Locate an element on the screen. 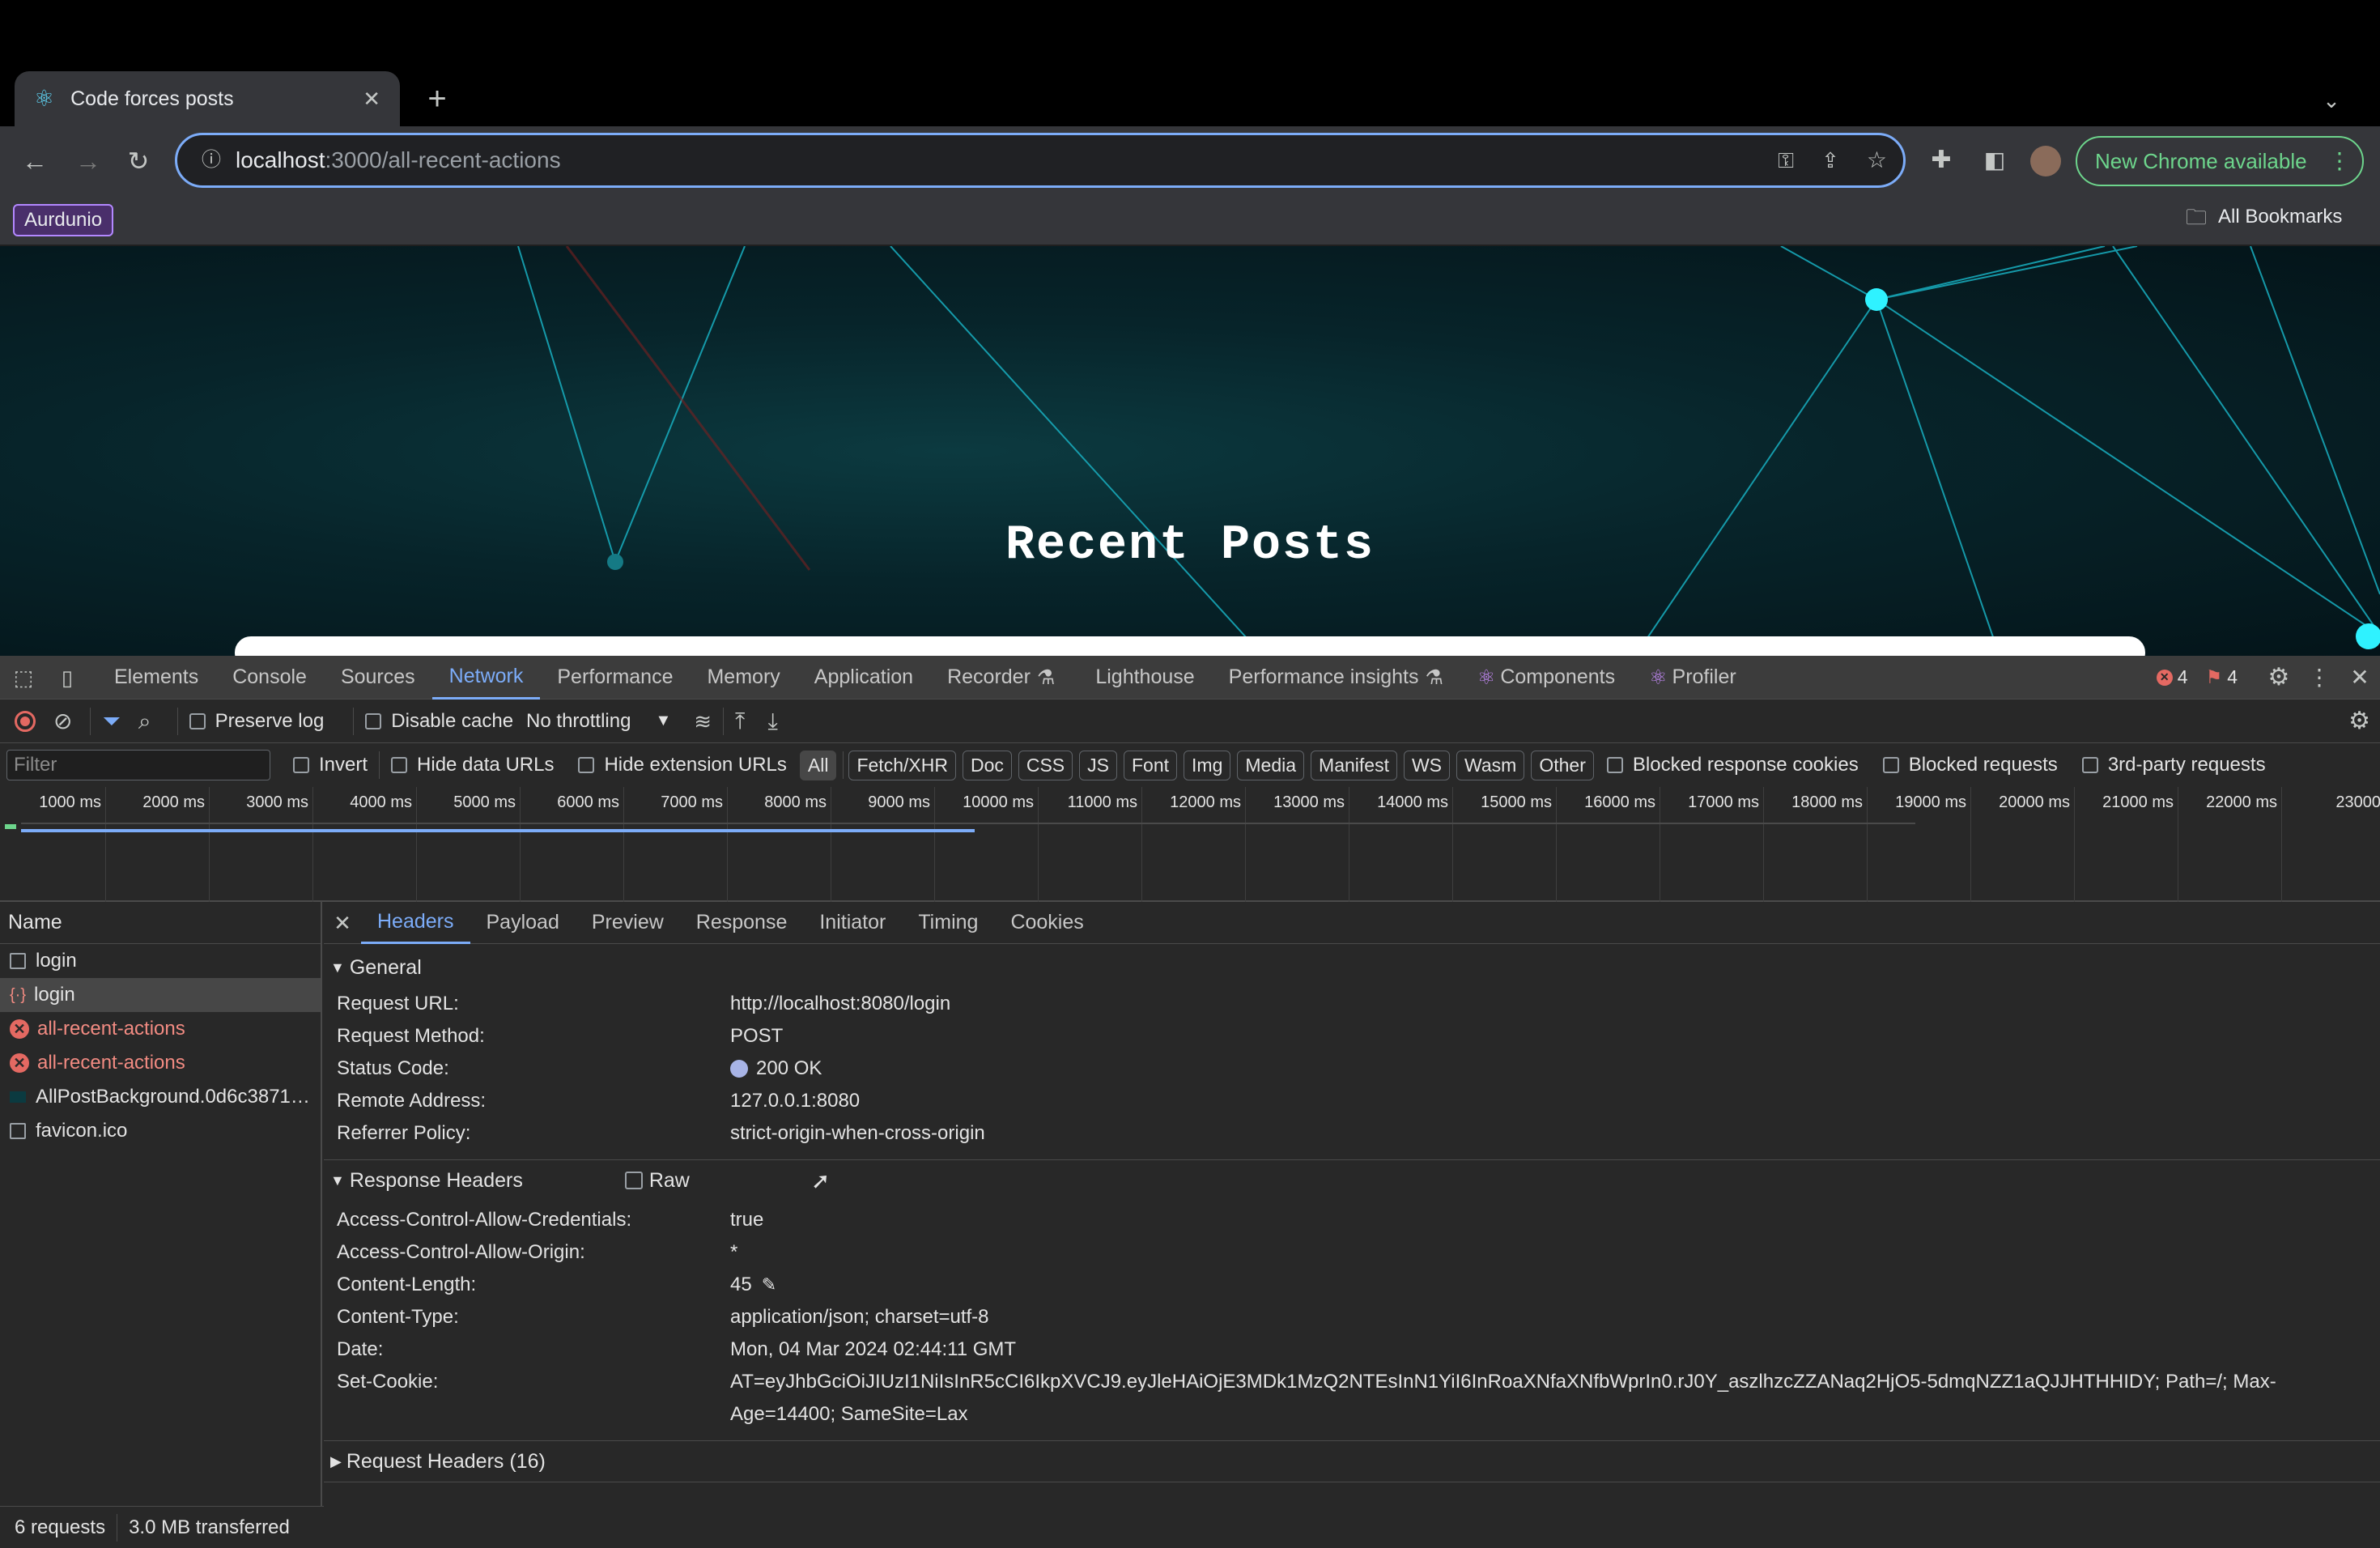 This screenshot has width=2380, height=1548. key-icon: ⚿ is located at coordinates (1786, 160).